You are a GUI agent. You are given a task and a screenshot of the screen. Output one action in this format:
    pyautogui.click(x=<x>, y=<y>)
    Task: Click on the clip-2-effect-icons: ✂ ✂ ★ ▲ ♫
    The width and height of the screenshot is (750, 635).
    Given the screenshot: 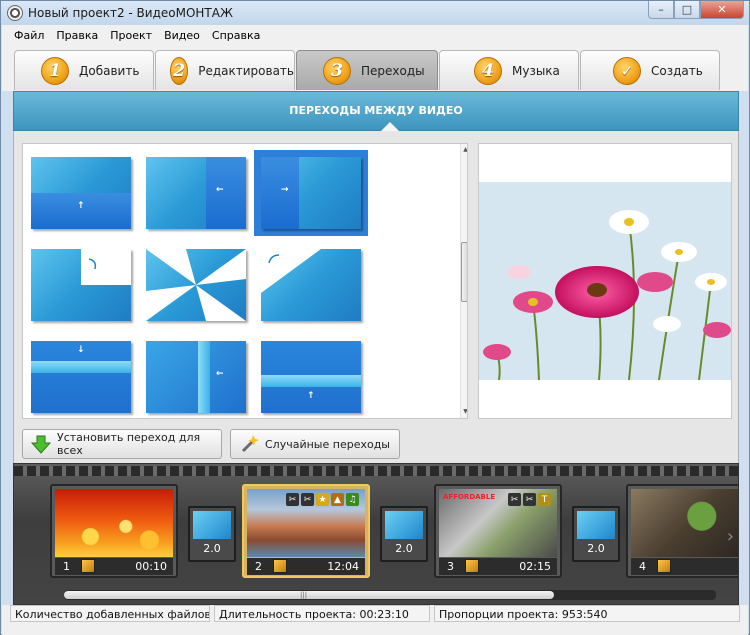 What is the action you would take?
    pyautogui.click(x=322, y=499)
    